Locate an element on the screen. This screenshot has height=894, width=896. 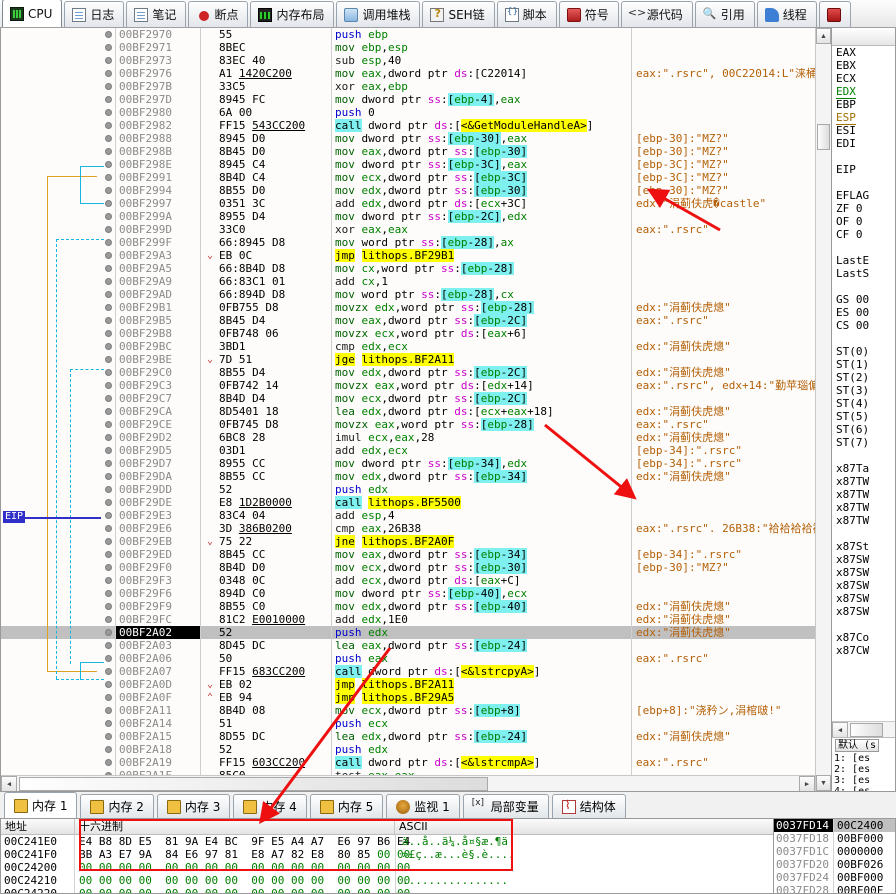
stack-value: 00C2400 is located at coordinates (864, 825).